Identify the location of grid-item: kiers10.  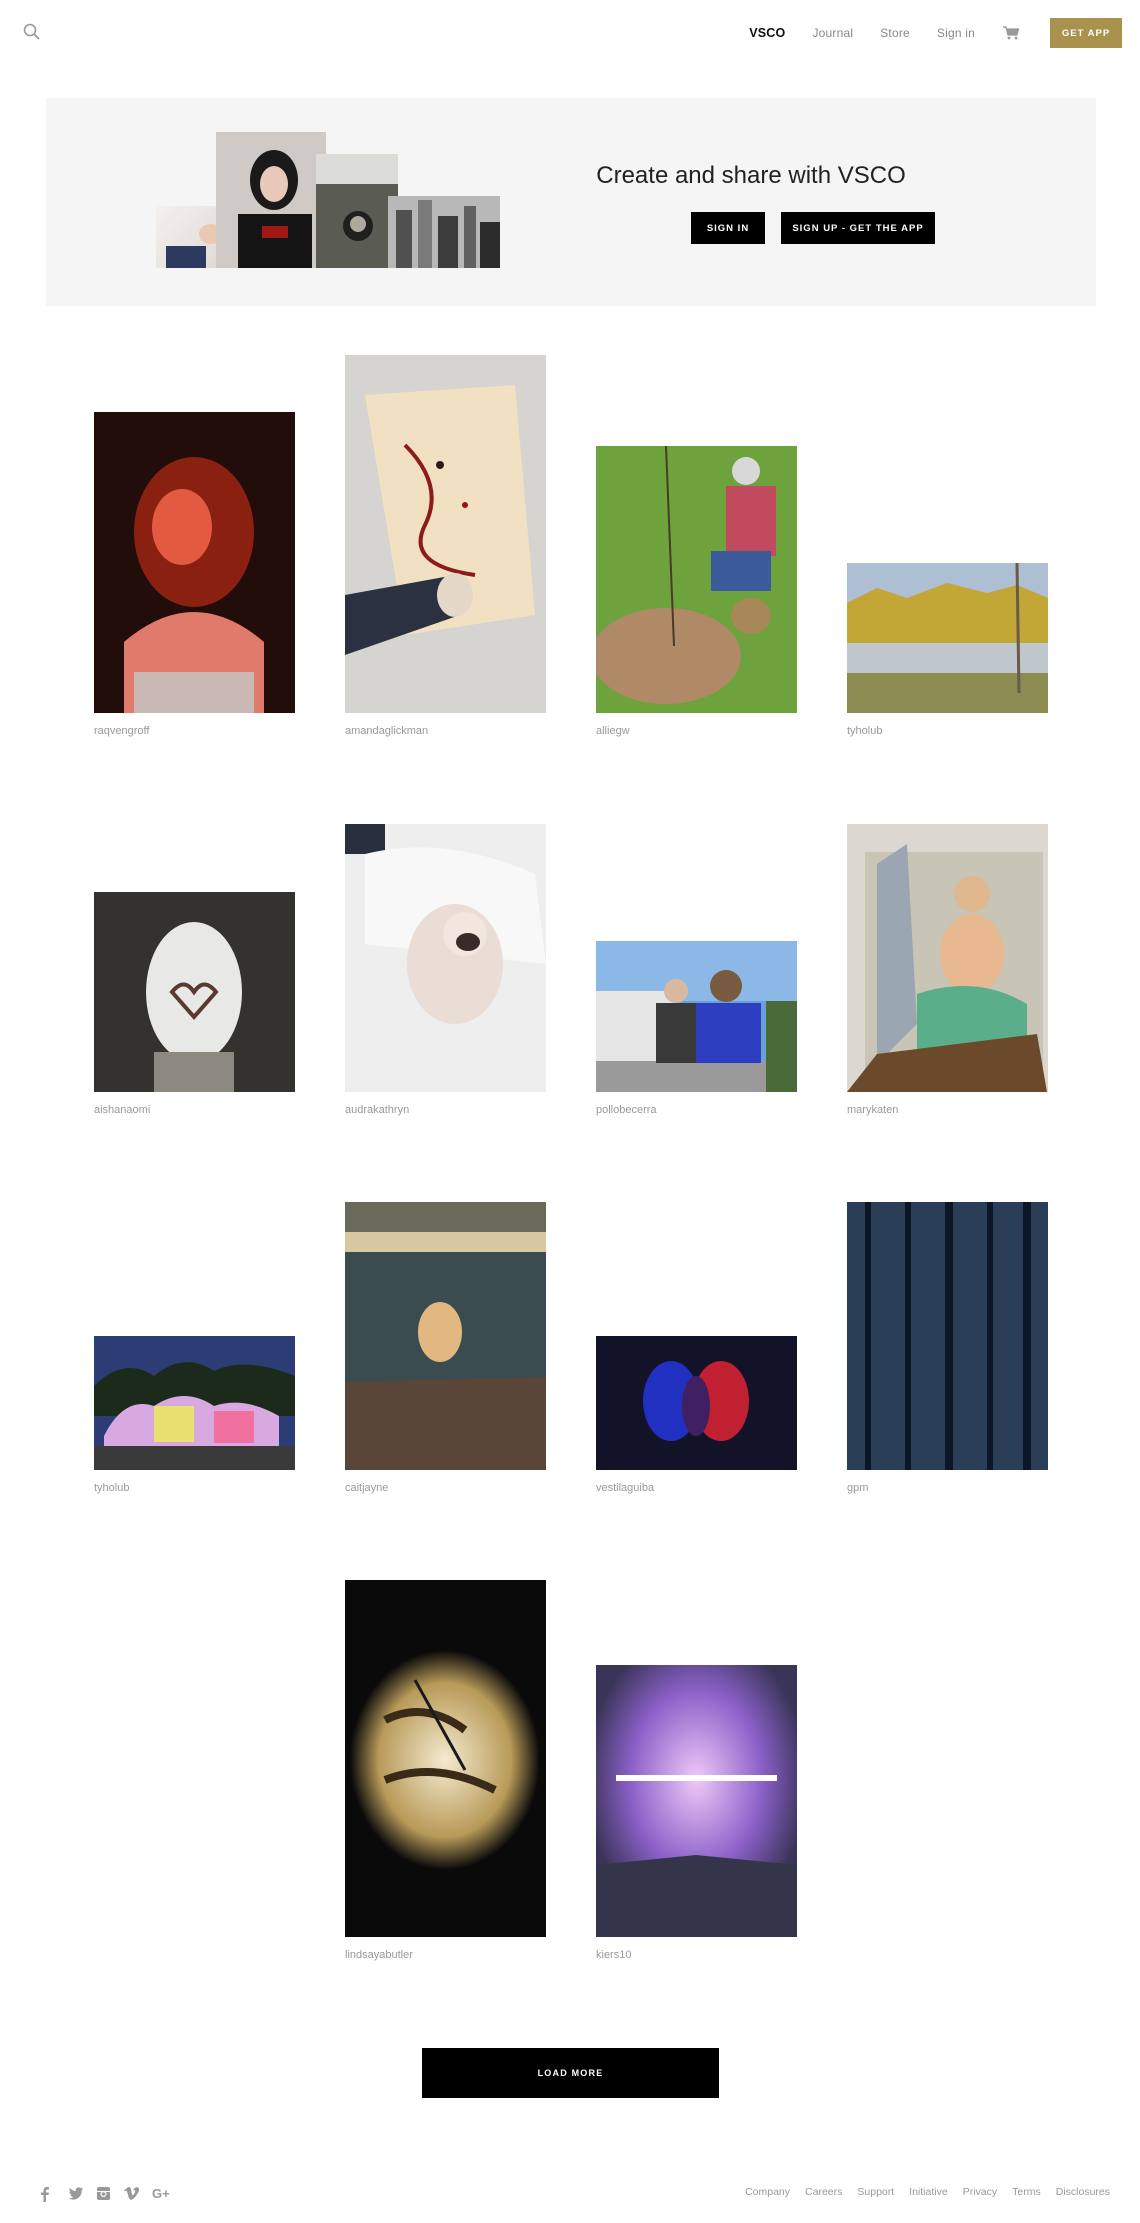
(696, 1813).